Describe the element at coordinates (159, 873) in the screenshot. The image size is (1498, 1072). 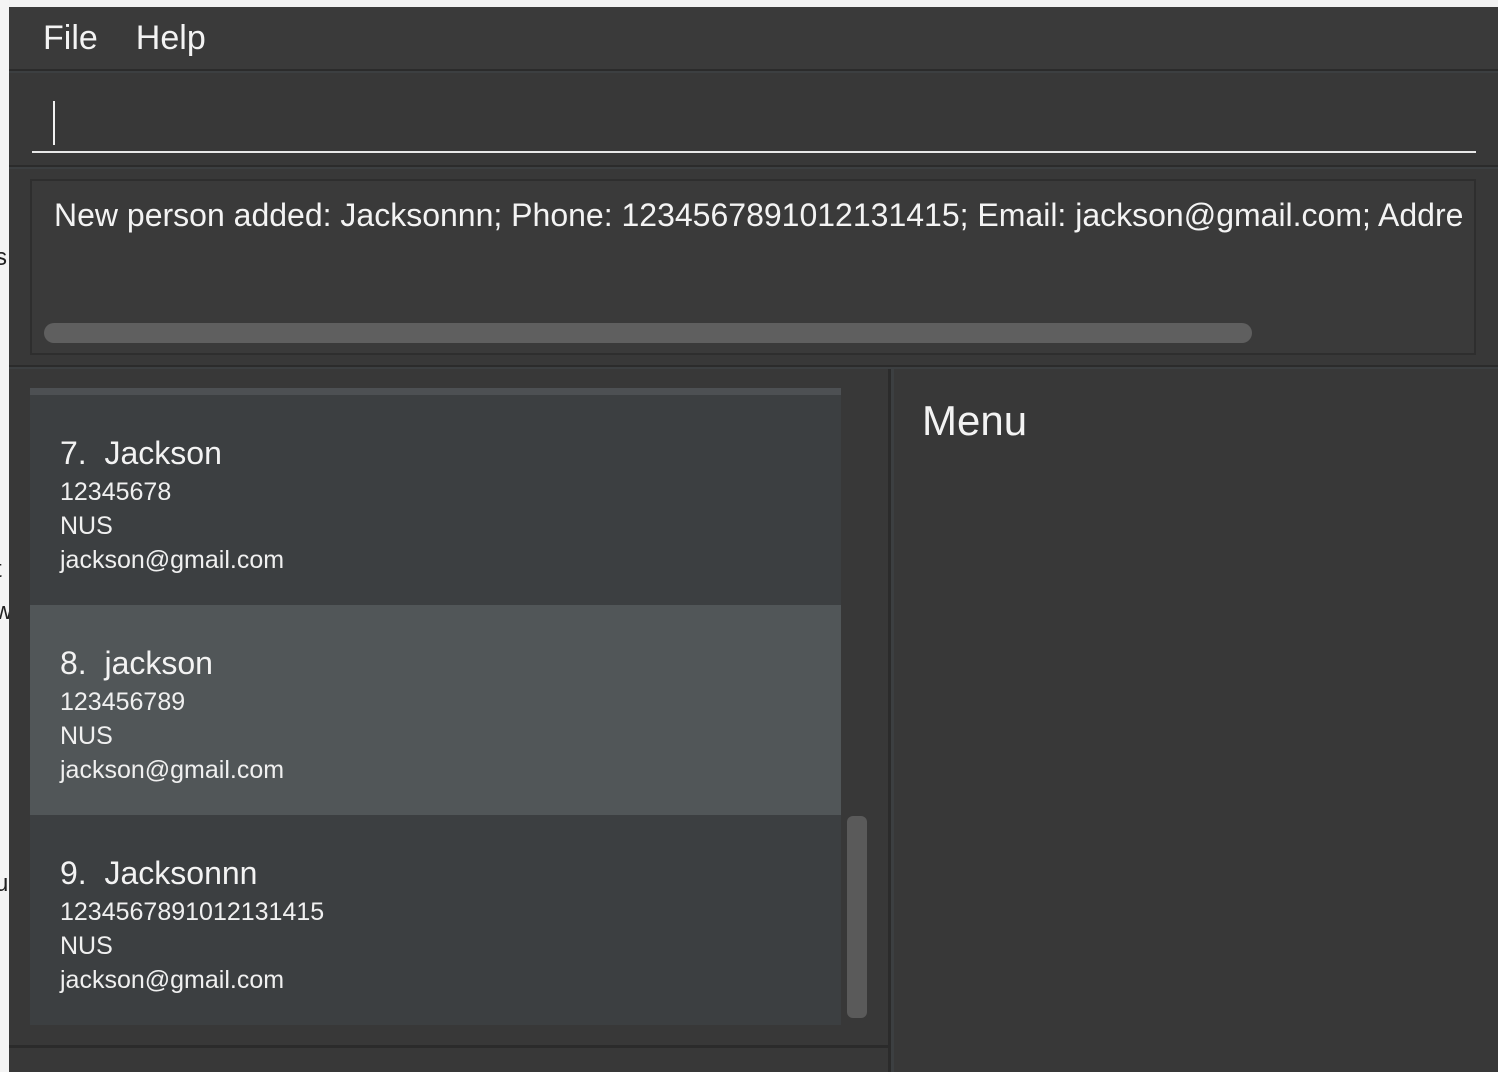
I see `person-name: 9. Jacksonnn` at that location.